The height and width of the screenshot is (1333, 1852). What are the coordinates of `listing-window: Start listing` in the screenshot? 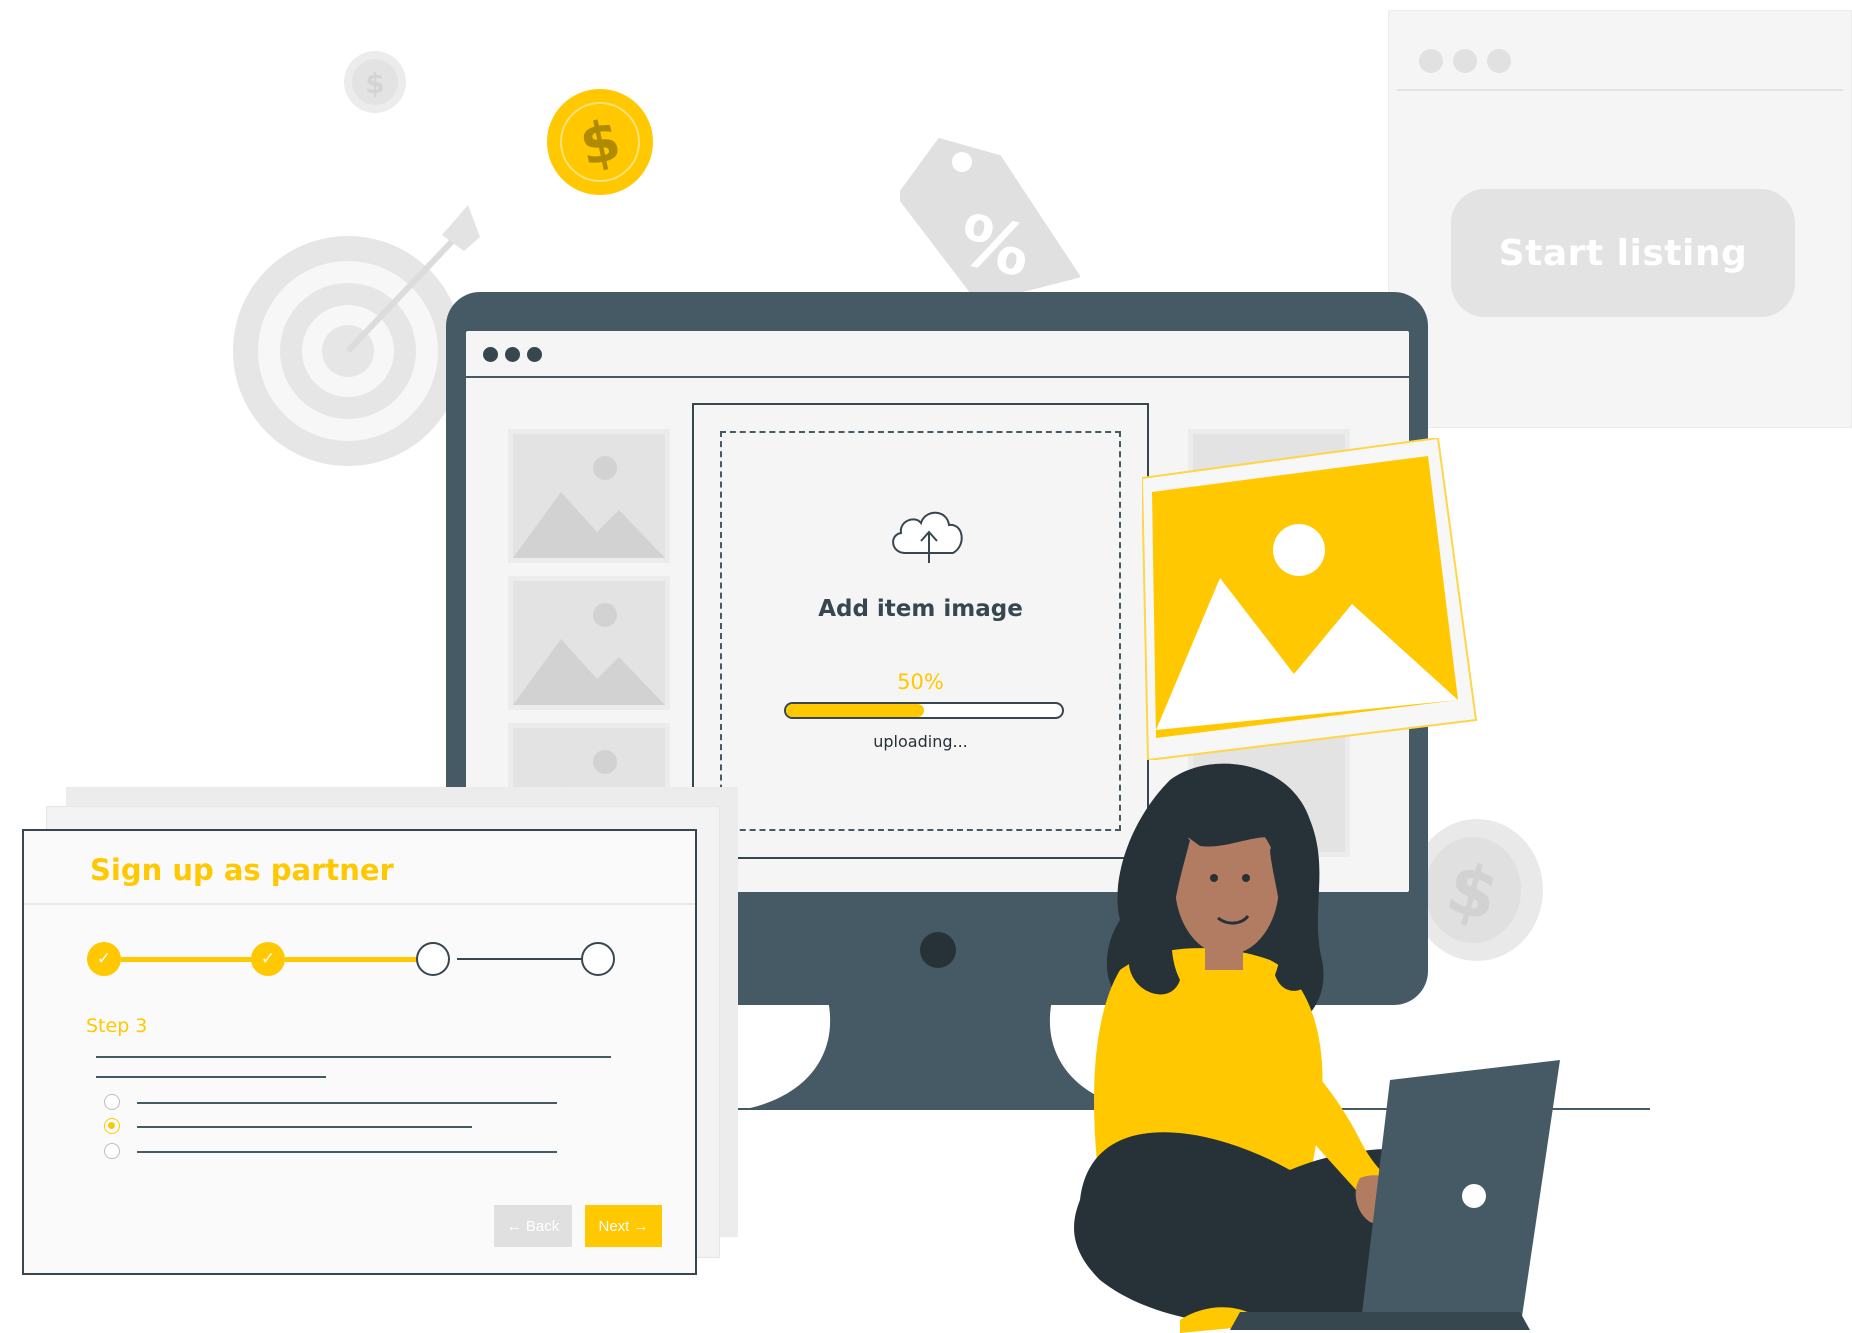 It's located at (1620, 219).